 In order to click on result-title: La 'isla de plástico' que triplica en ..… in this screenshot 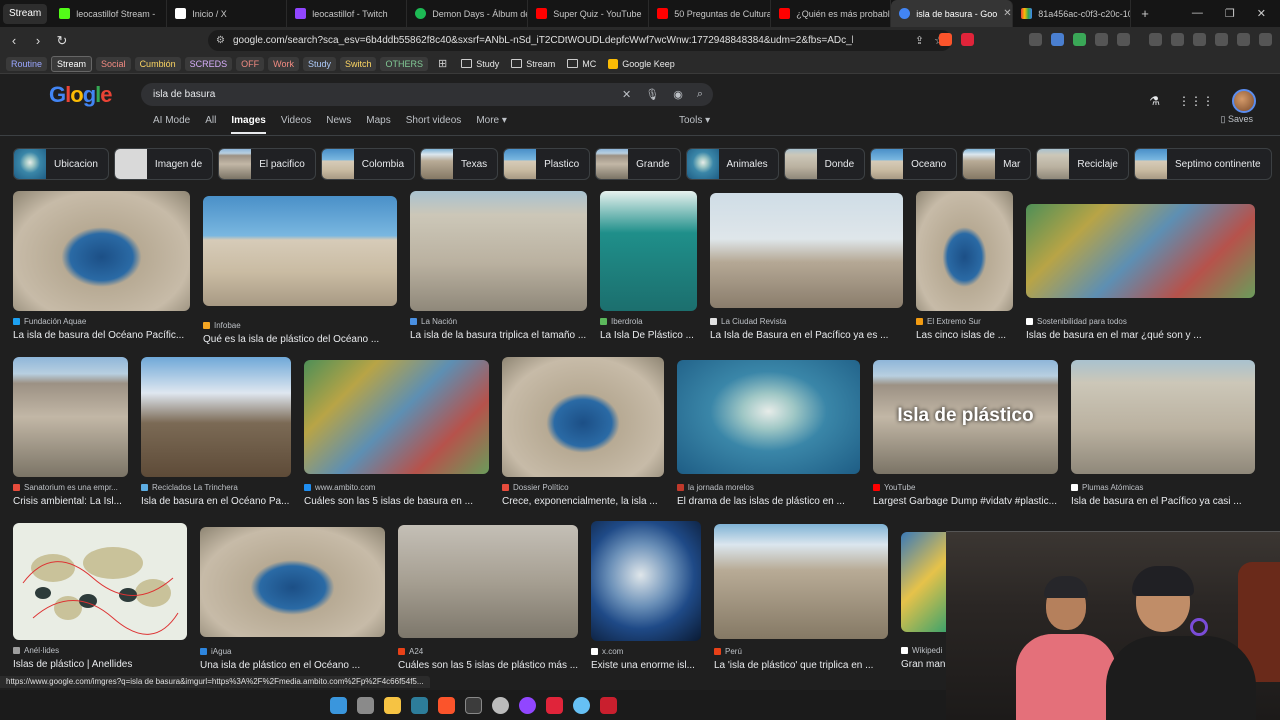, I will do `click(801, 665)`.